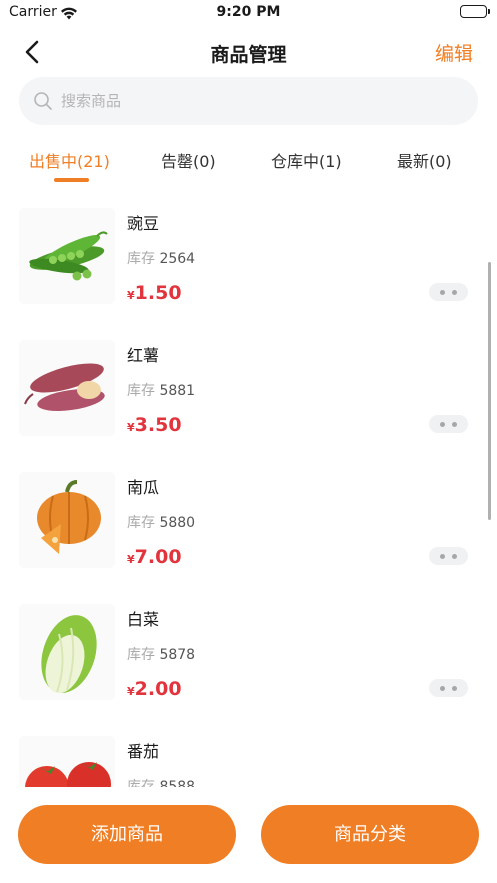 The height and width of the screenshot is (883, 497). Describe the element at coordinates (188, 160) in the screenshot. I see `tab-sold-out: 告罄(0)` at that location.